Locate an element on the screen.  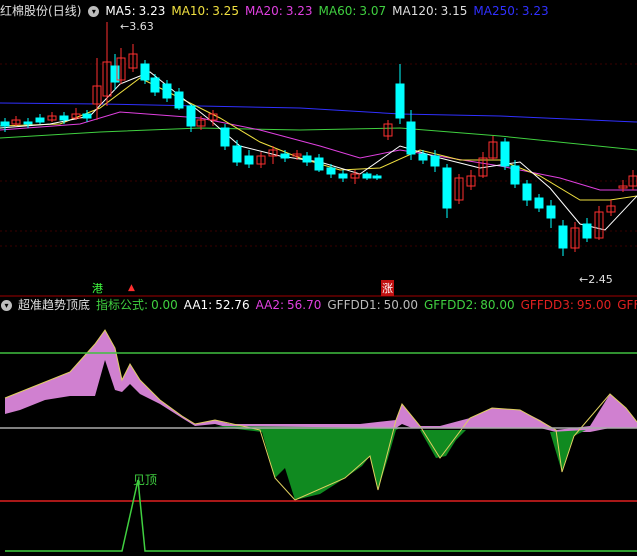
indicator-toggle-icon: ▾ is located at coordinates (6, 305).